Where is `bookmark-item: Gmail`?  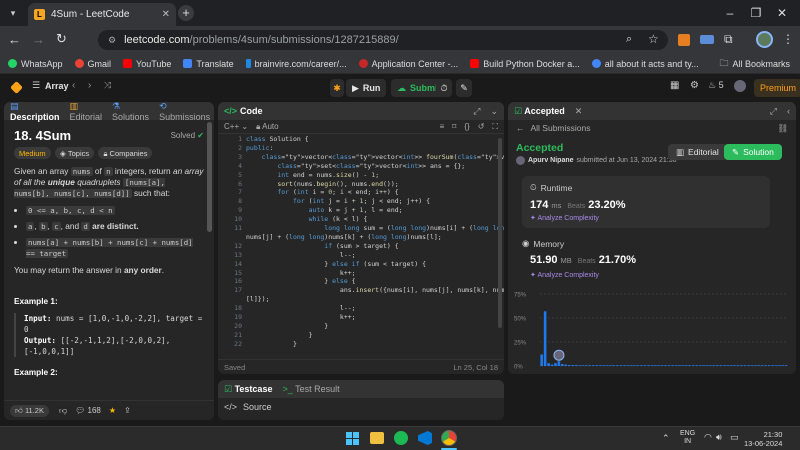
bookmark-item: Gmail is located at coordinates (92, 64).